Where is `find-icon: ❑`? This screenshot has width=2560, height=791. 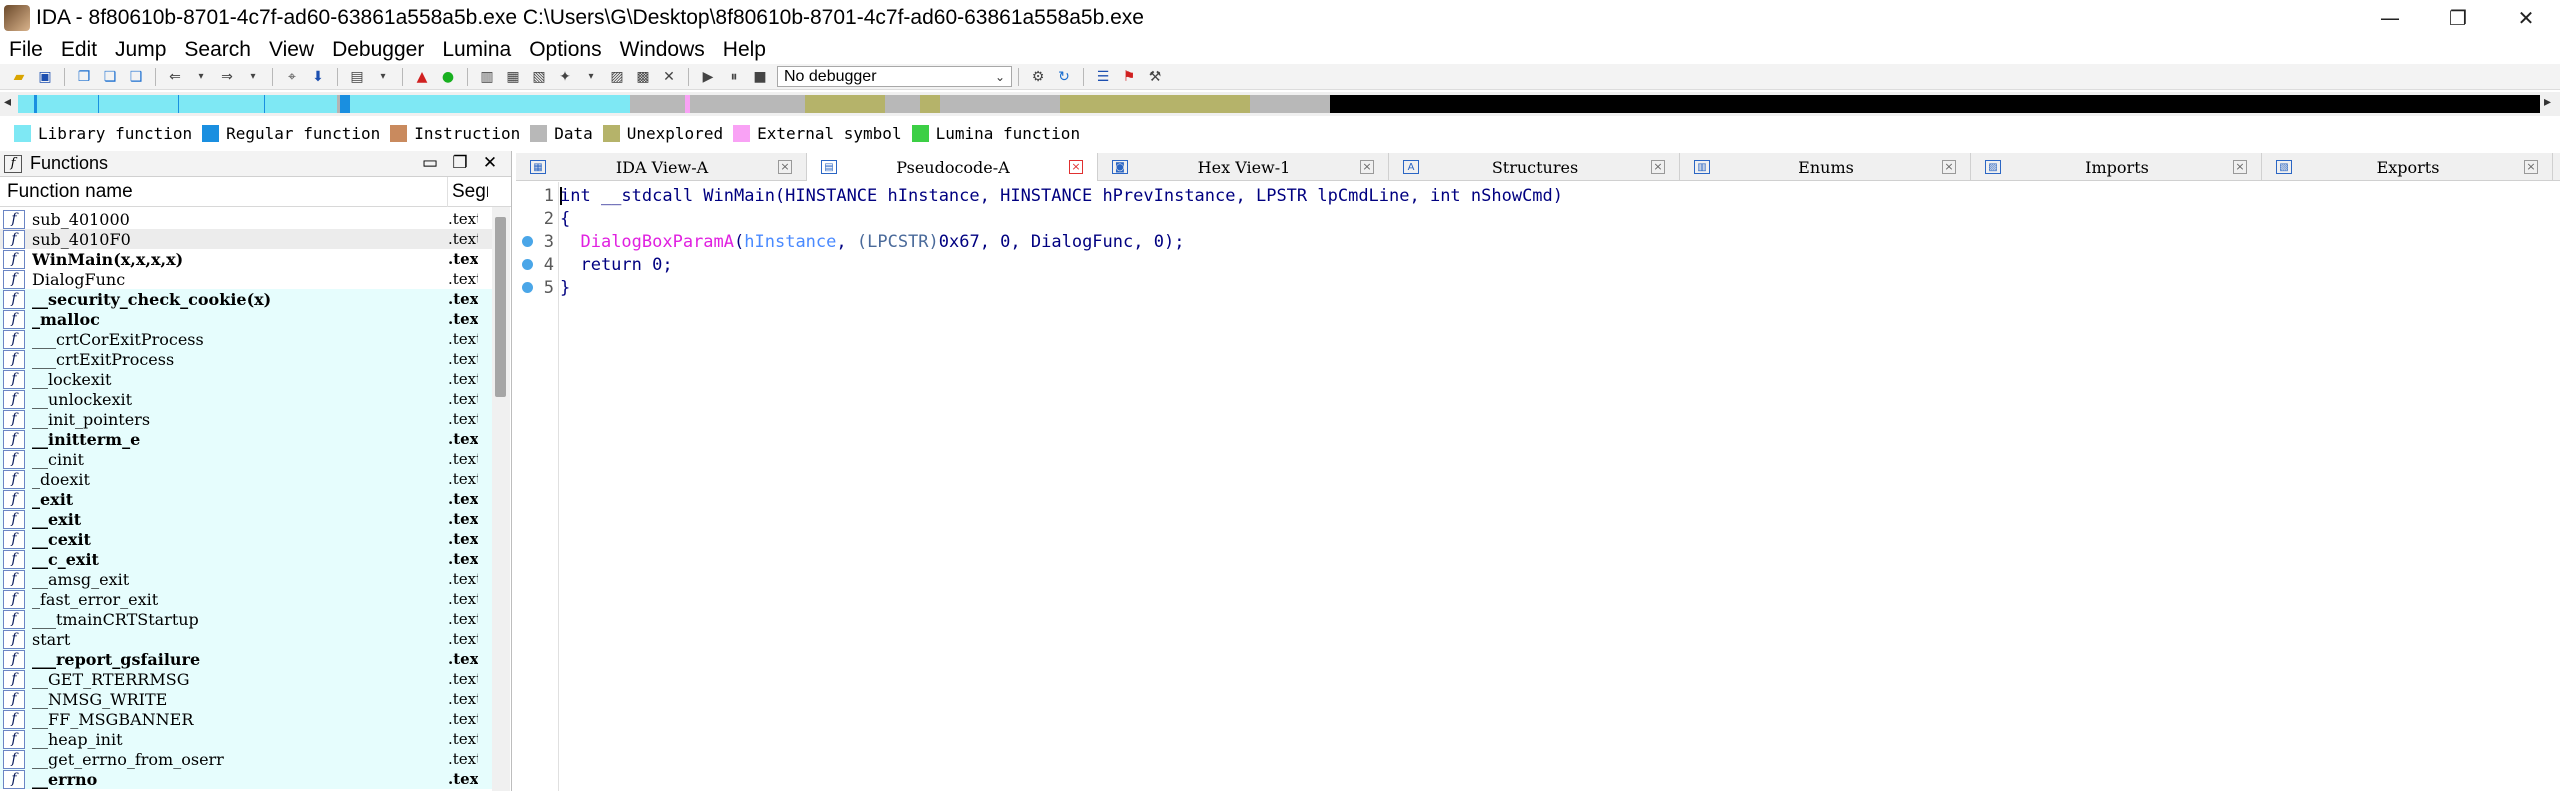 find-icon: ❑ is located at coordinates (136, 77).